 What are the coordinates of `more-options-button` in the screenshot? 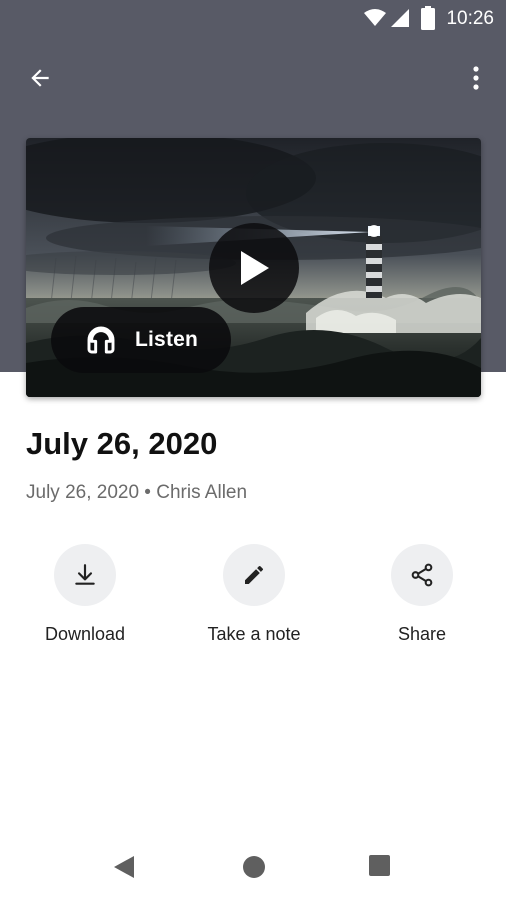 It's located at (476, 78).